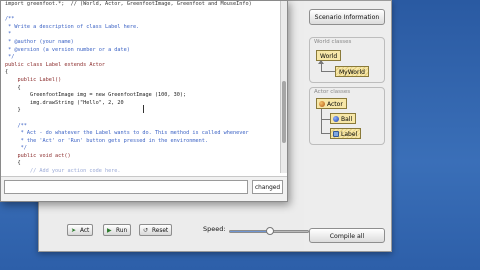  What do you see at coordinates (160, 231) in the screenshot?
I see `reset-button-label: Reset` at bounding box center [160, 231].